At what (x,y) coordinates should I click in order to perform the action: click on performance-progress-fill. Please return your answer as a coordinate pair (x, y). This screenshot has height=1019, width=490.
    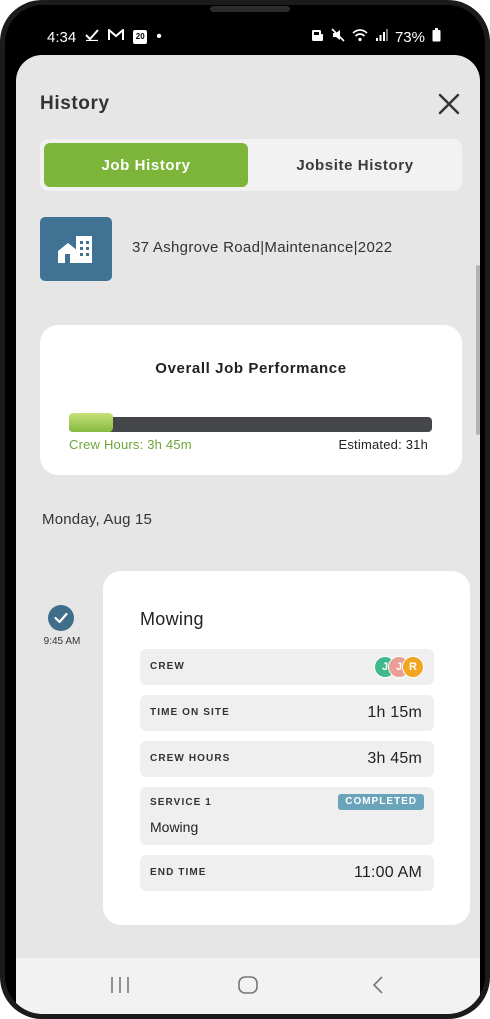
    Looking at the image, I should click on (91, 422).